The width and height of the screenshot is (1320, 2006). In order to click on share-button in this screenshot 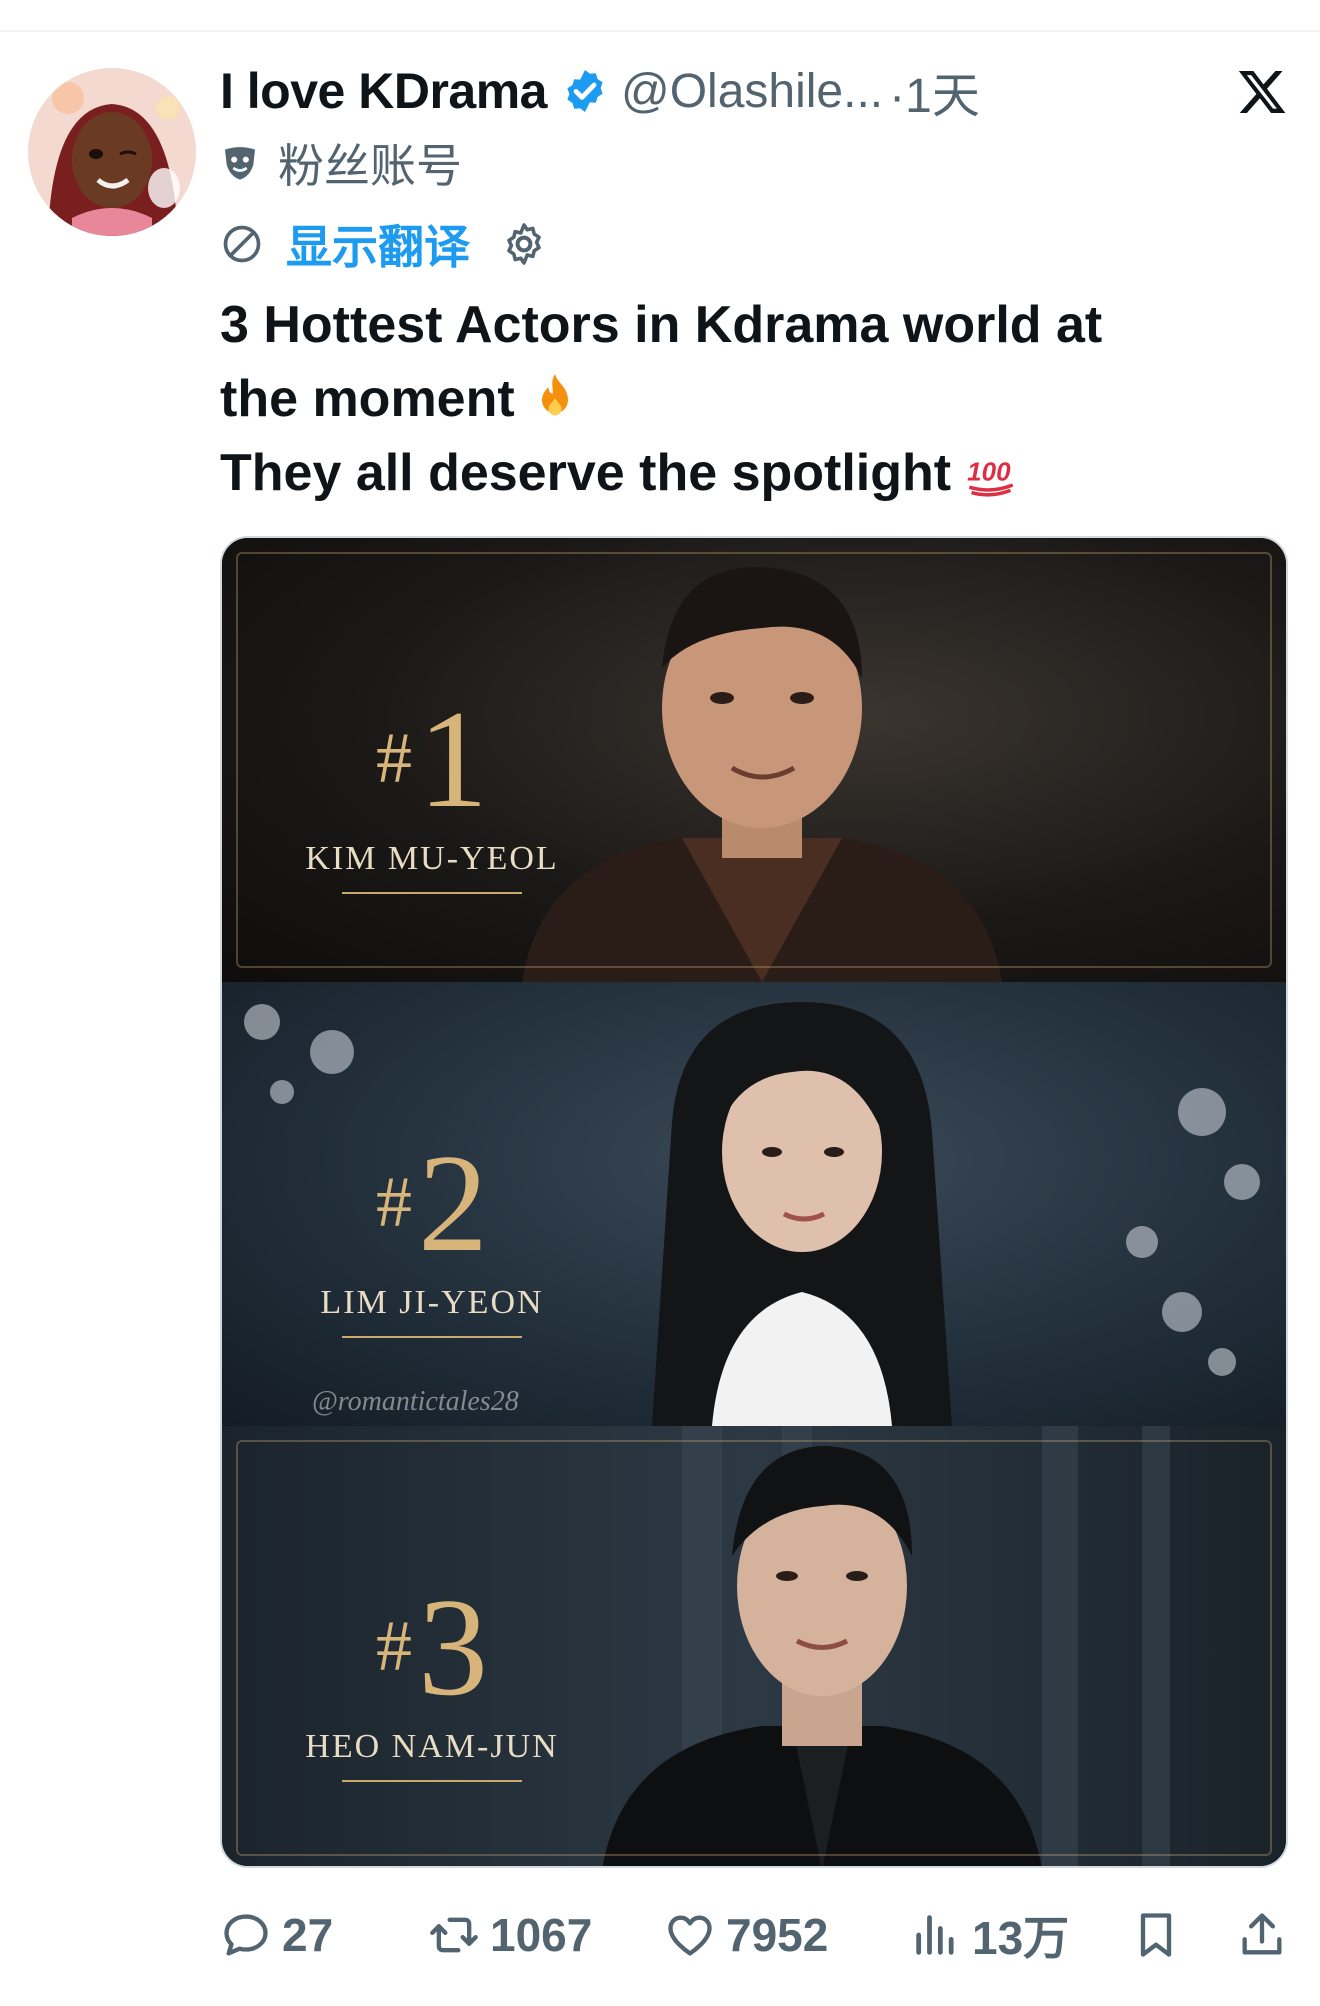, I will do `click(1262, 1935)`.